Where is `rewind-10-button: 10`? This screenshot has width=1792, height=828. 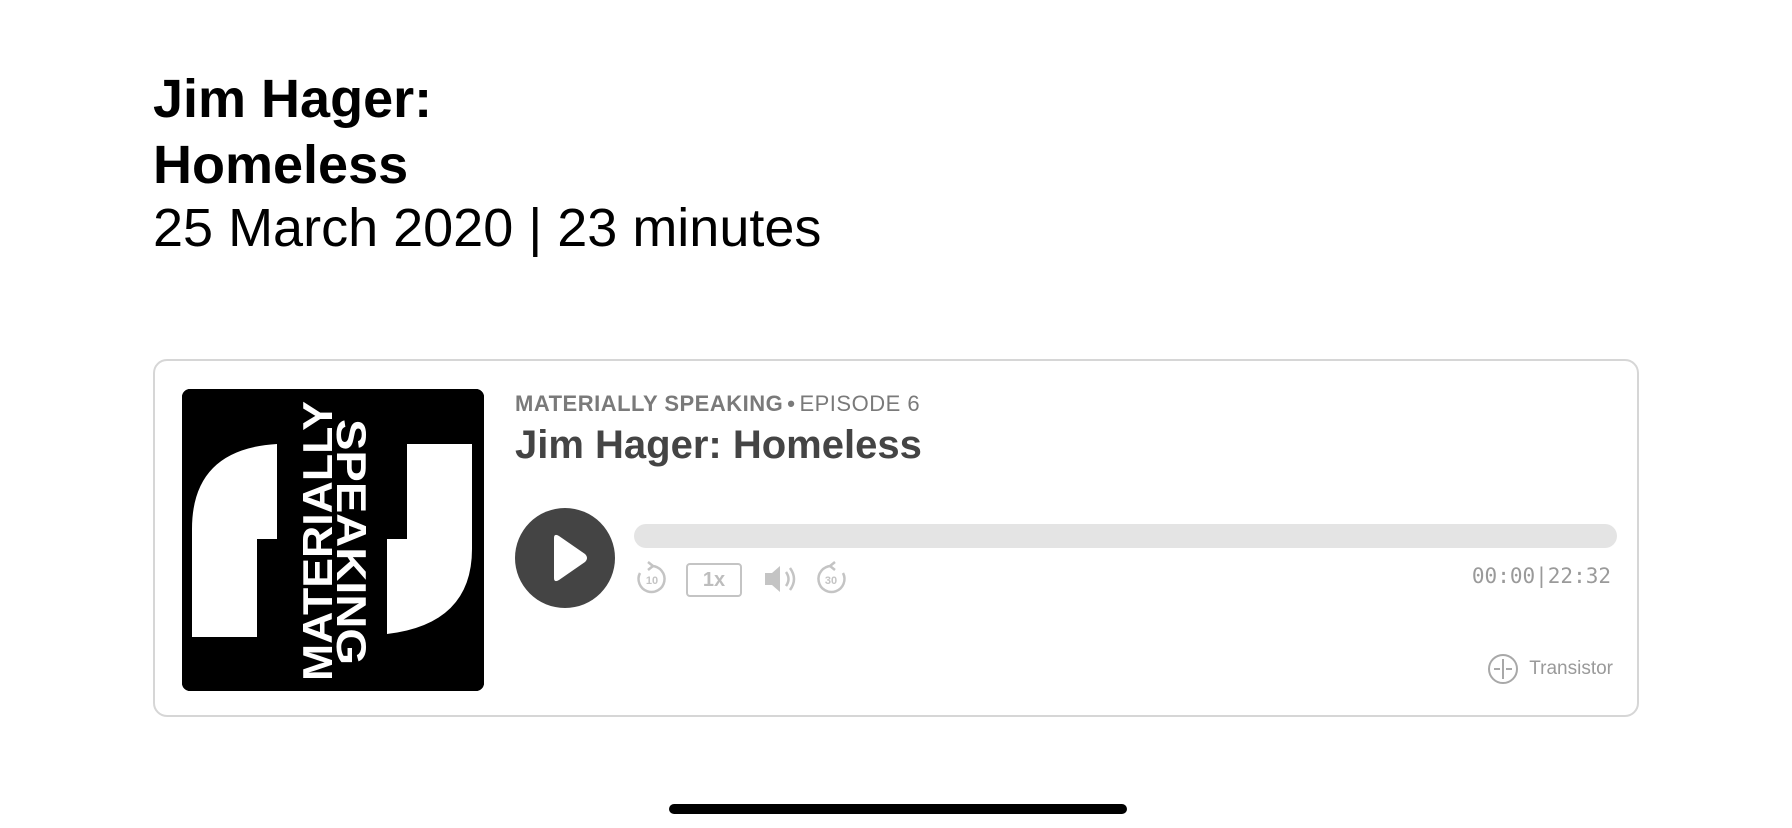
rewind-10-button: 10 is located at coordinates (652, 579).